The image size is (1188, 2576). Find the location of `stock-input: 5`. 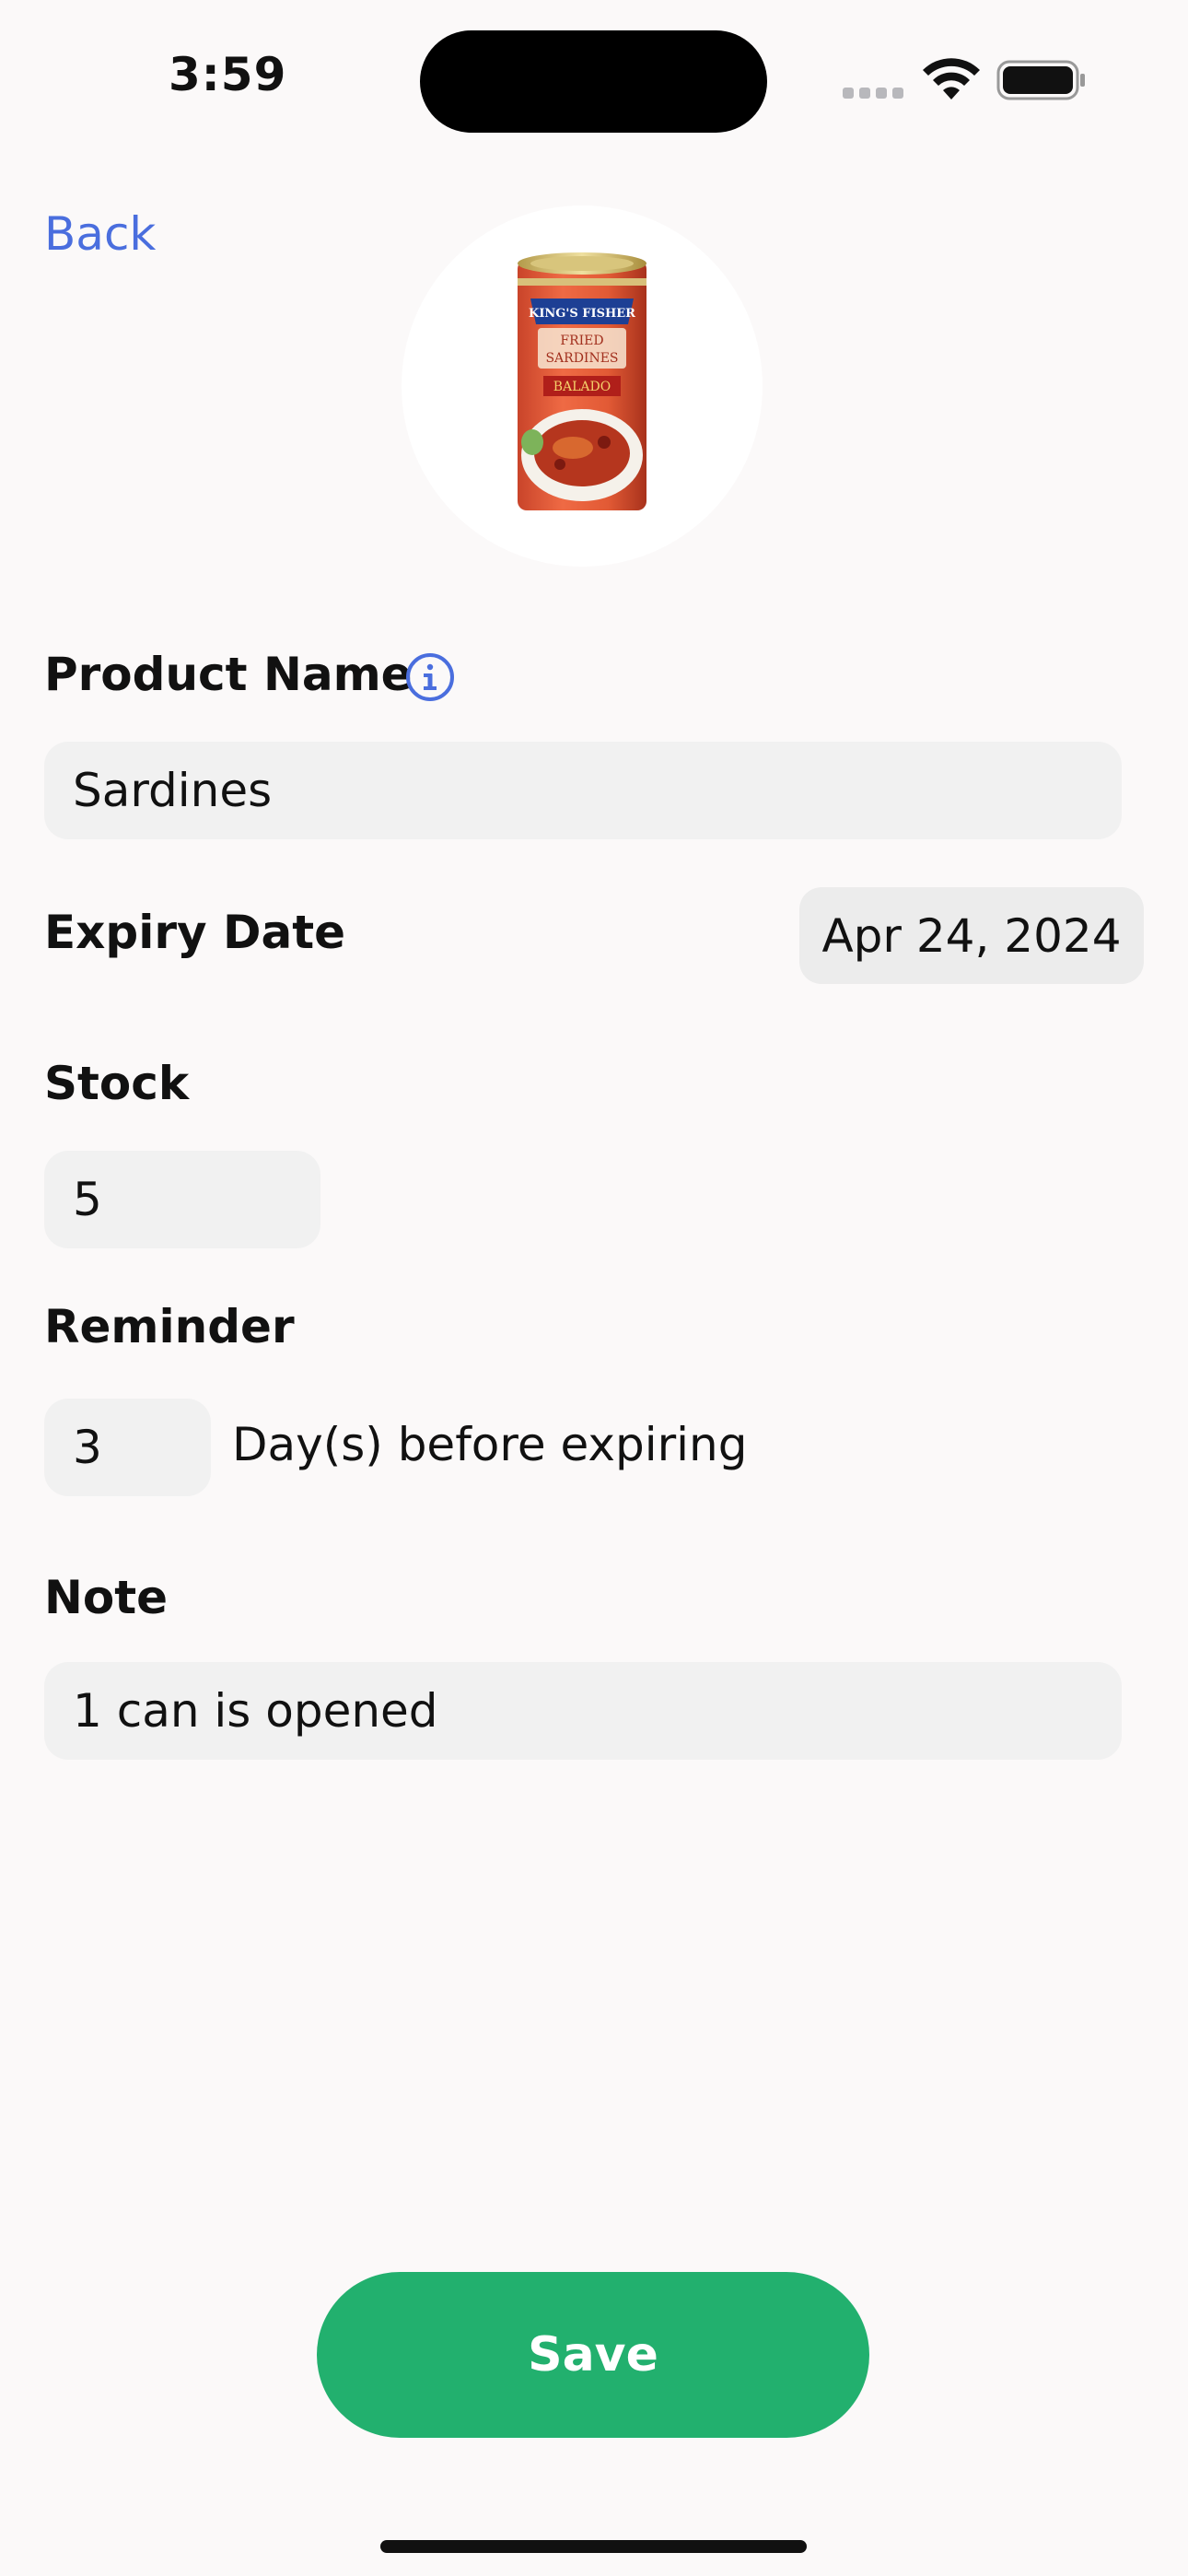

stock-input: 5 is located at coordinates (182, 1199).